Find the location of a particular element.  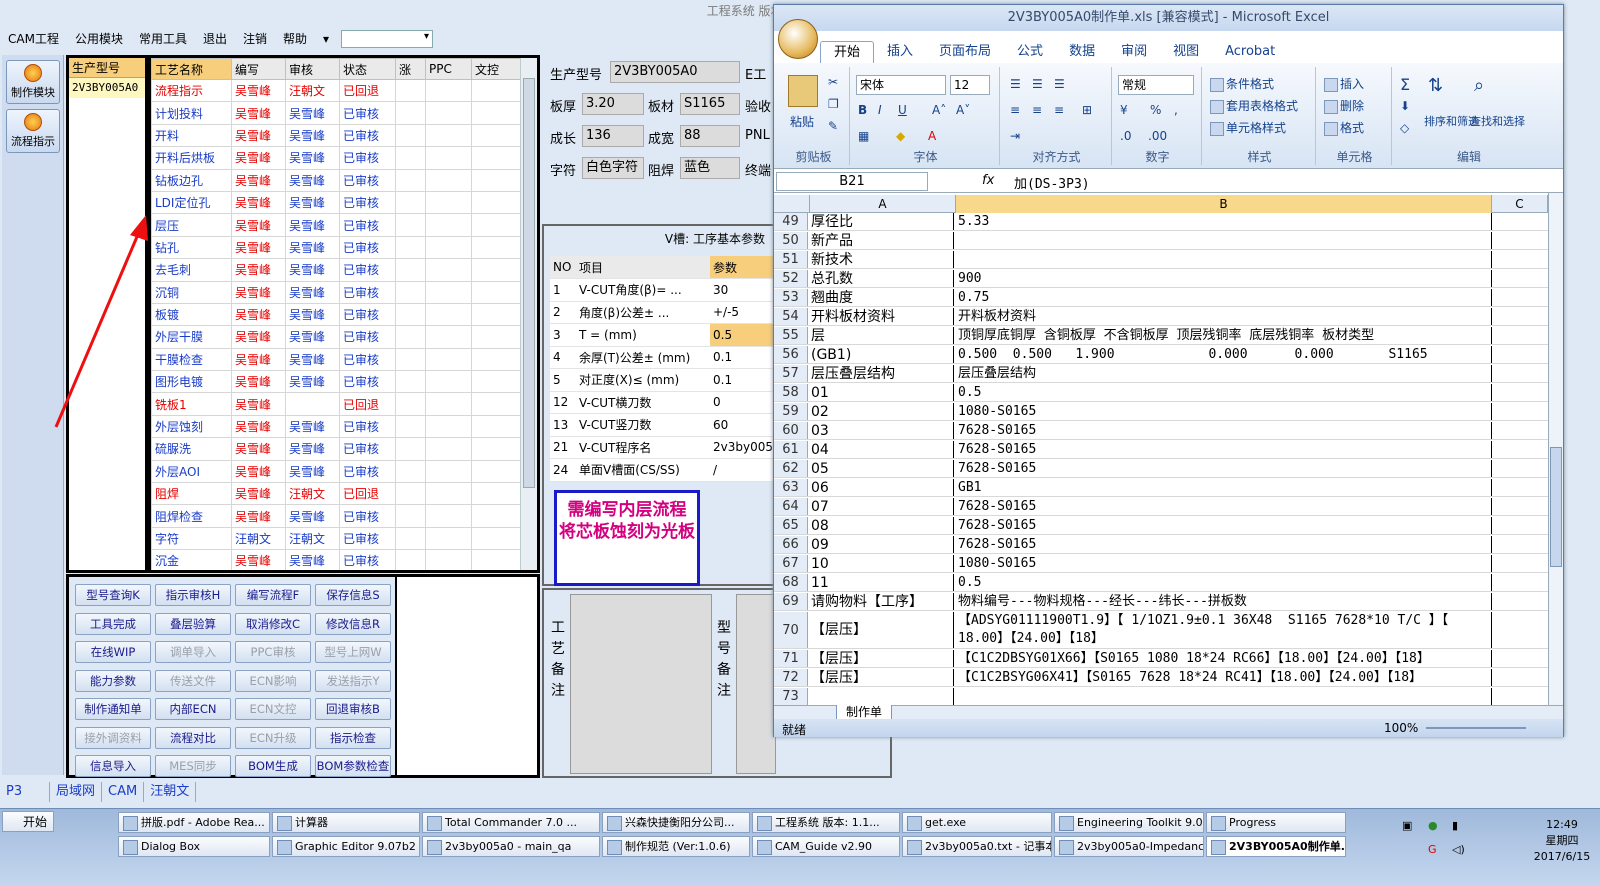

sum-icon: Σ is located at coordinates (1405, 84).